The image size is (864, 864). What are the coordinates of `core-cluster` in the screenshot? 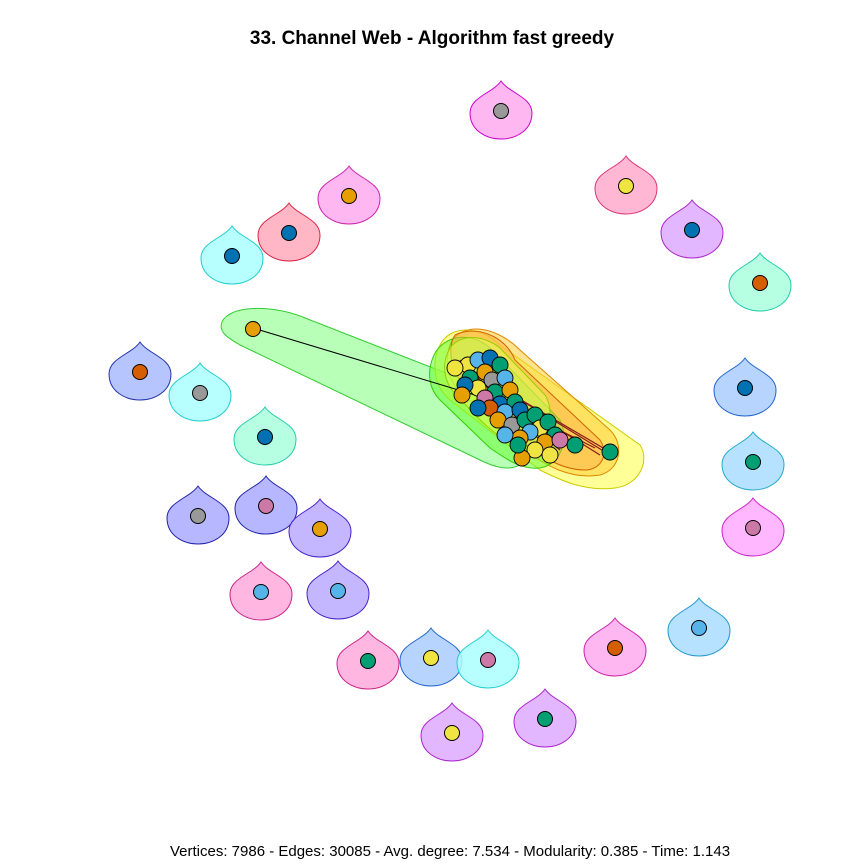 It's located at (432, 398).